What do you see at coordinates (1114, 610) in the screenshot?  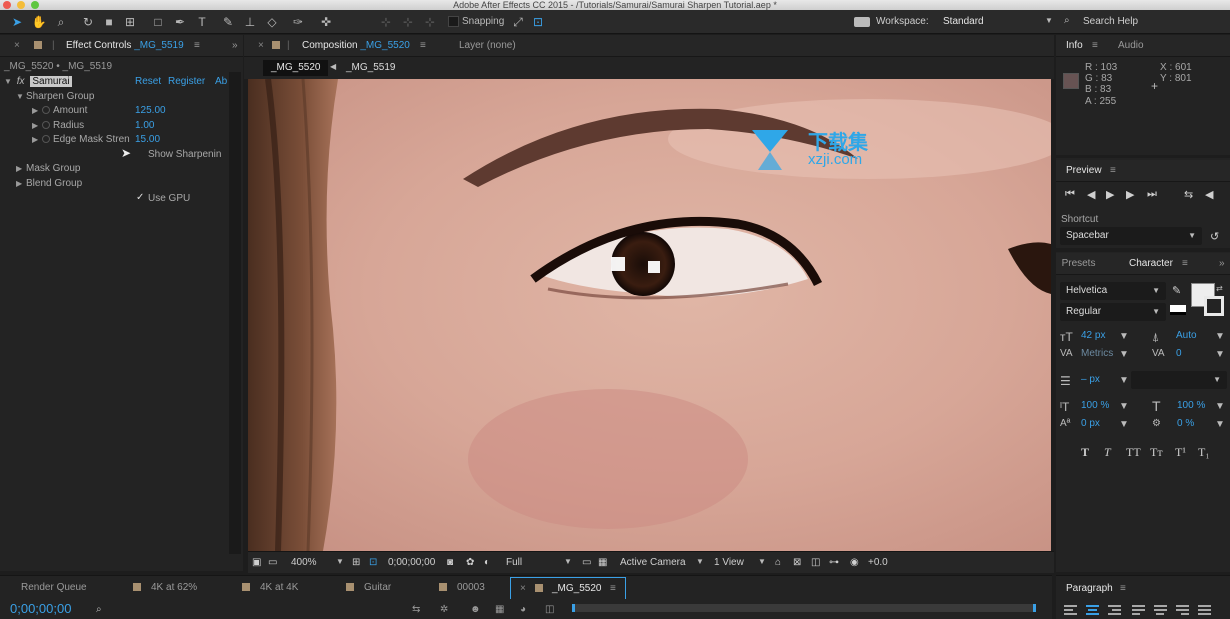 I see `align-right-icon` at bounding box center [1114, 610].